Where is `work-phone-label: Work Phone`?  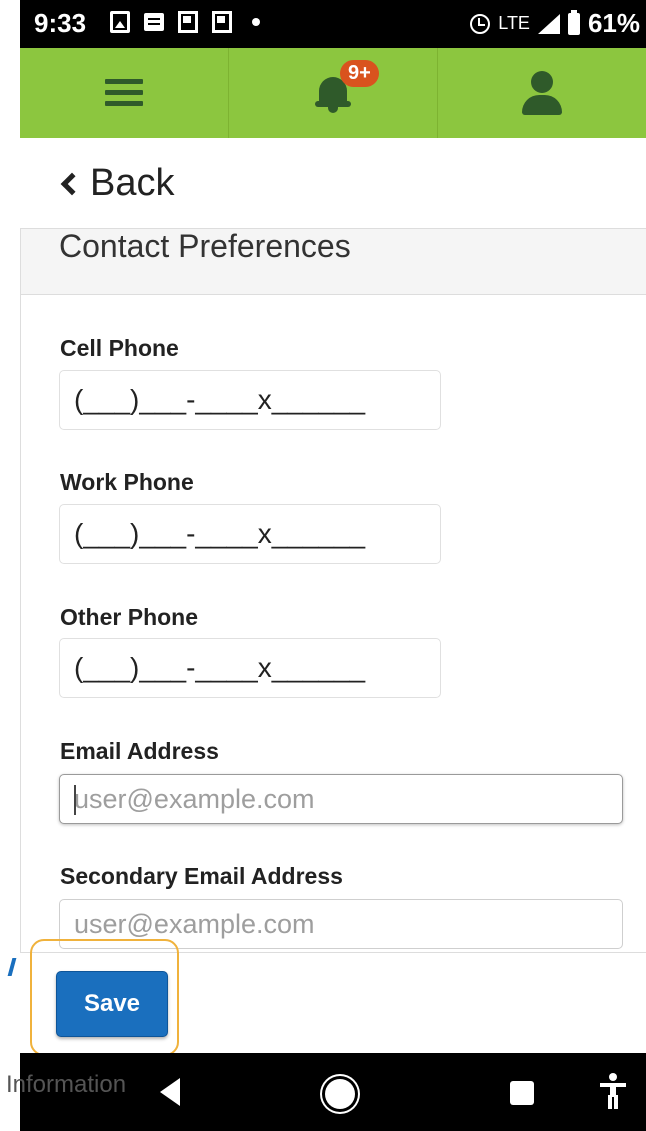
work-phone-label: Work Phone is located at coordinates (127, 482).